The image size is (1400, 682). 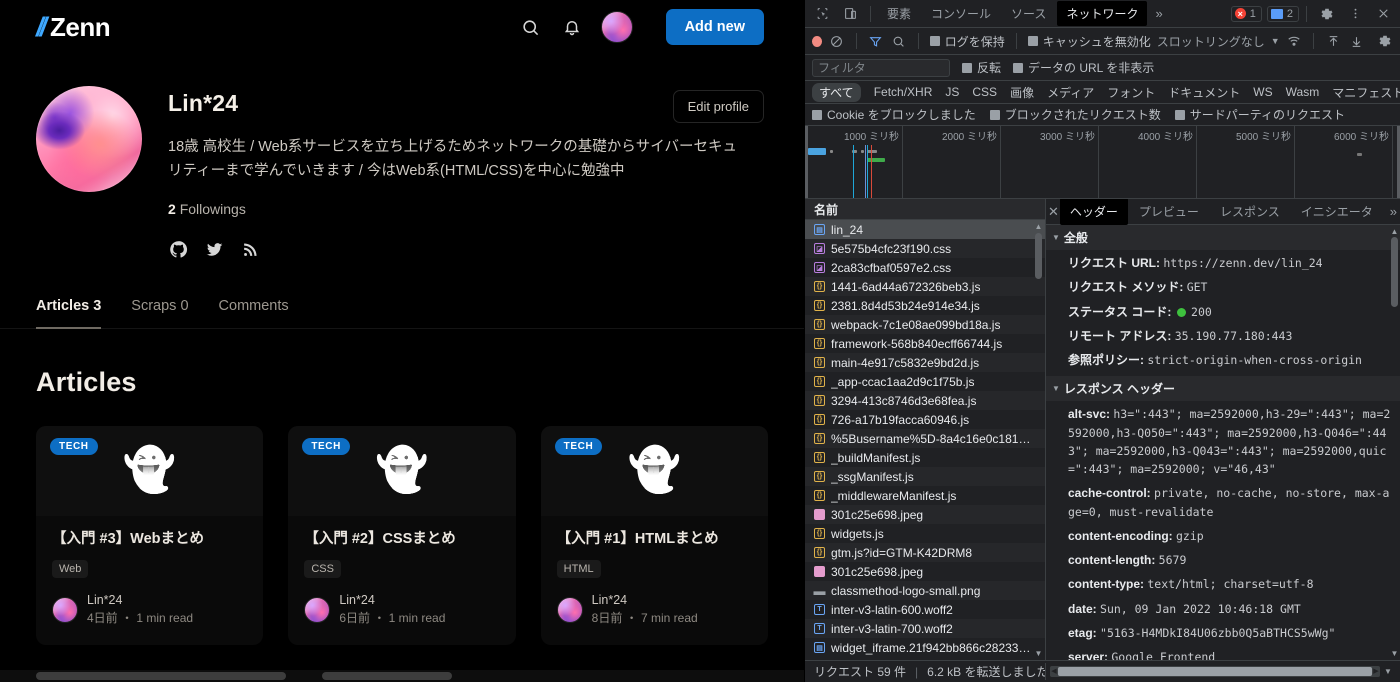 What do you see at coordinates (1038, 653) in the screenshot?
I see `scroll-down-icon: ▼` at bounding box center [1038, 653].